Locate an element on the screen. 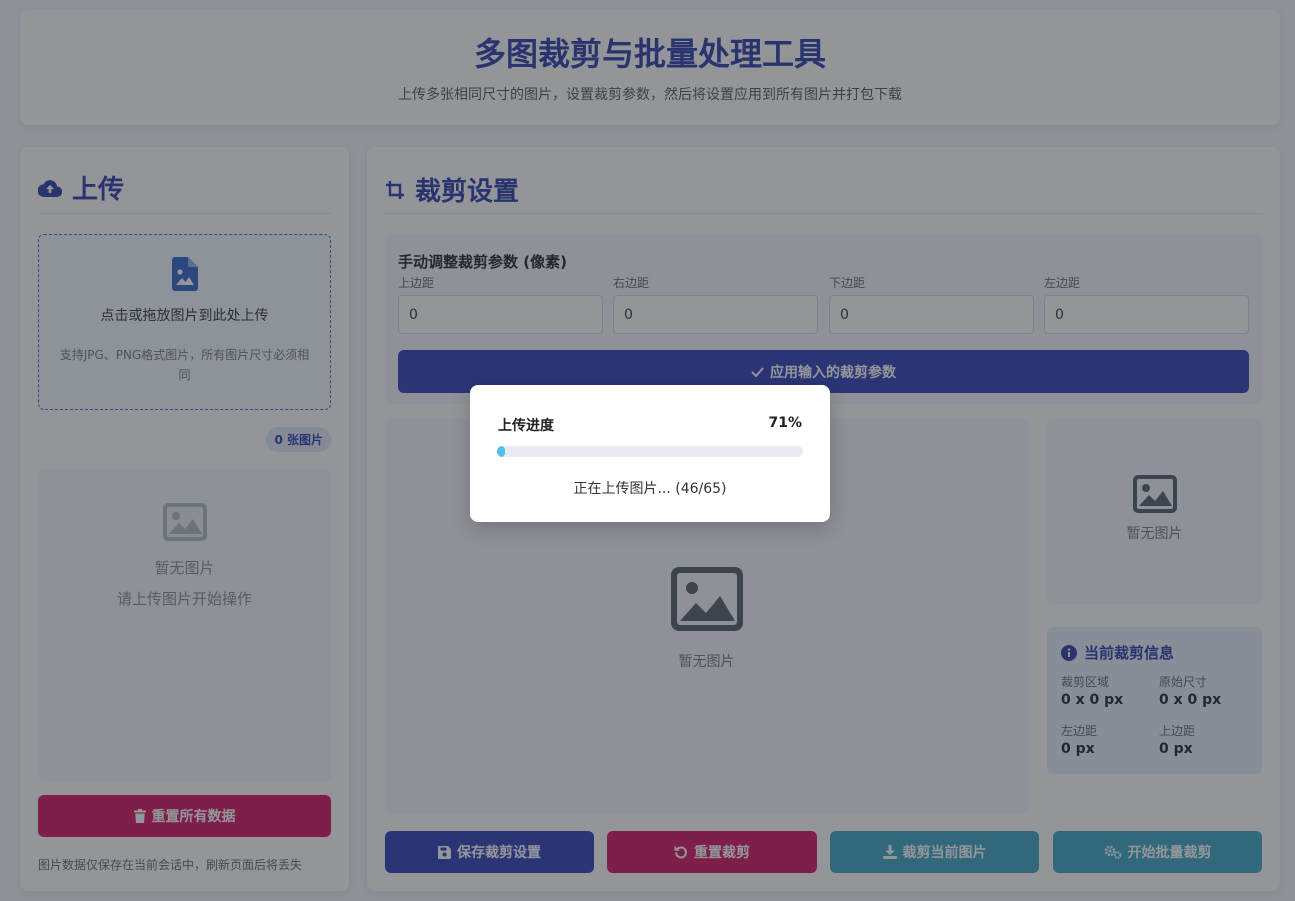 The image size is (1295, 901). progress-track is located at coordinates (650, 451).